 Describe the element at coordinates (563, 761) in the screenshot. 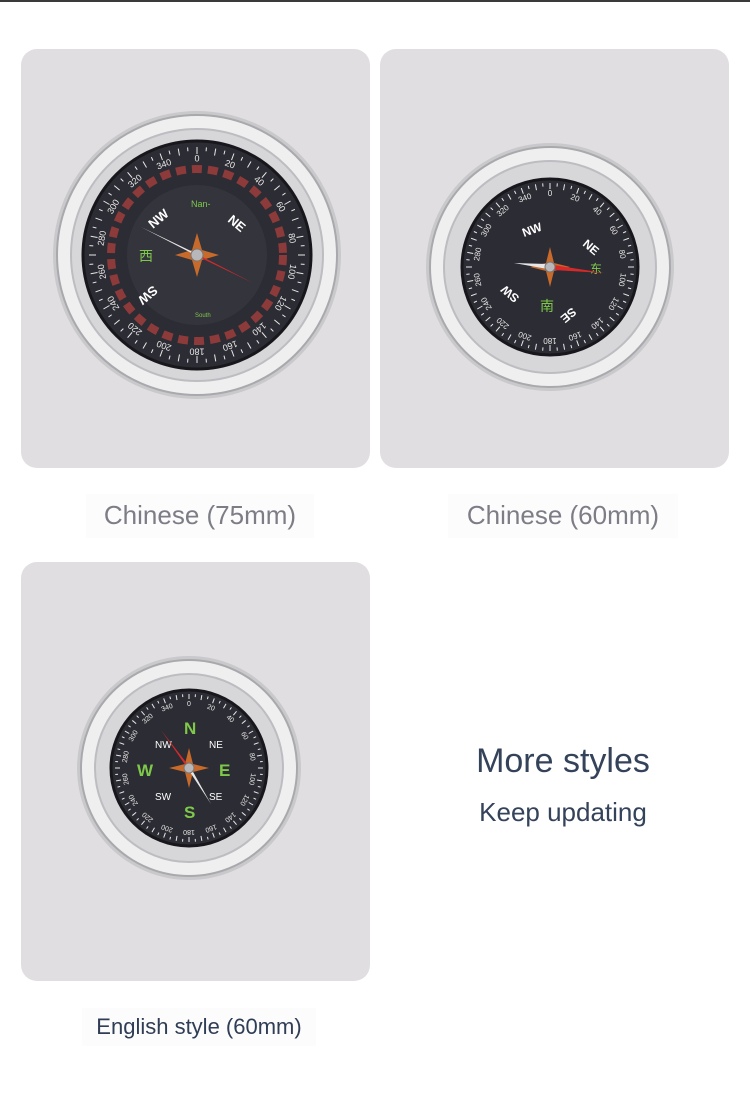

I see `more-styles-title: More styles` at that location.